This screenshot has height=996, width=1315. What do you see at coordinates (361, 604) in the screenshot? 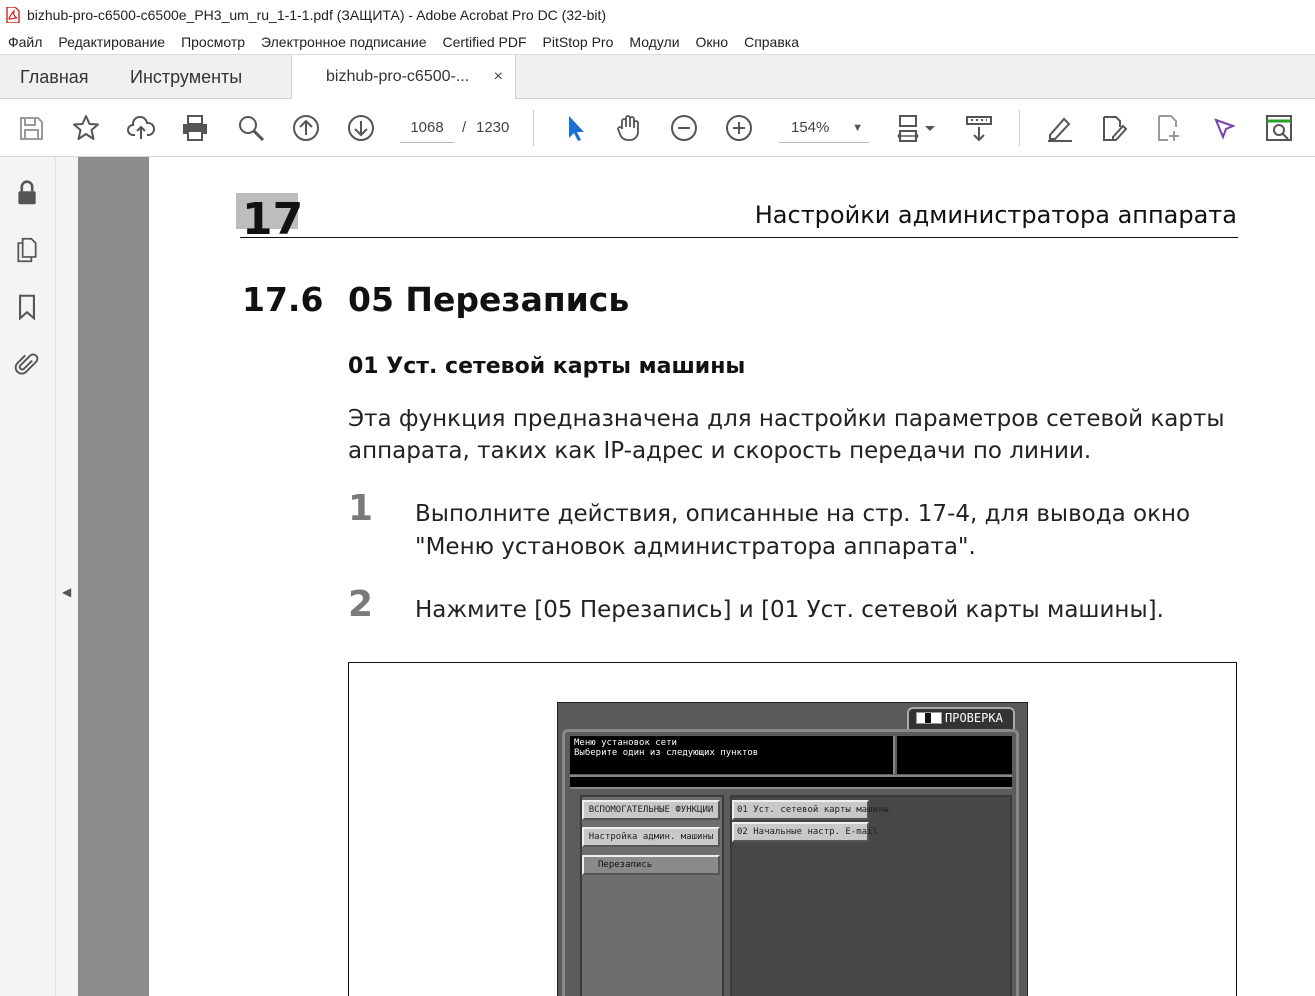
I see `step-number: 2` at bounding box center [361, 604].